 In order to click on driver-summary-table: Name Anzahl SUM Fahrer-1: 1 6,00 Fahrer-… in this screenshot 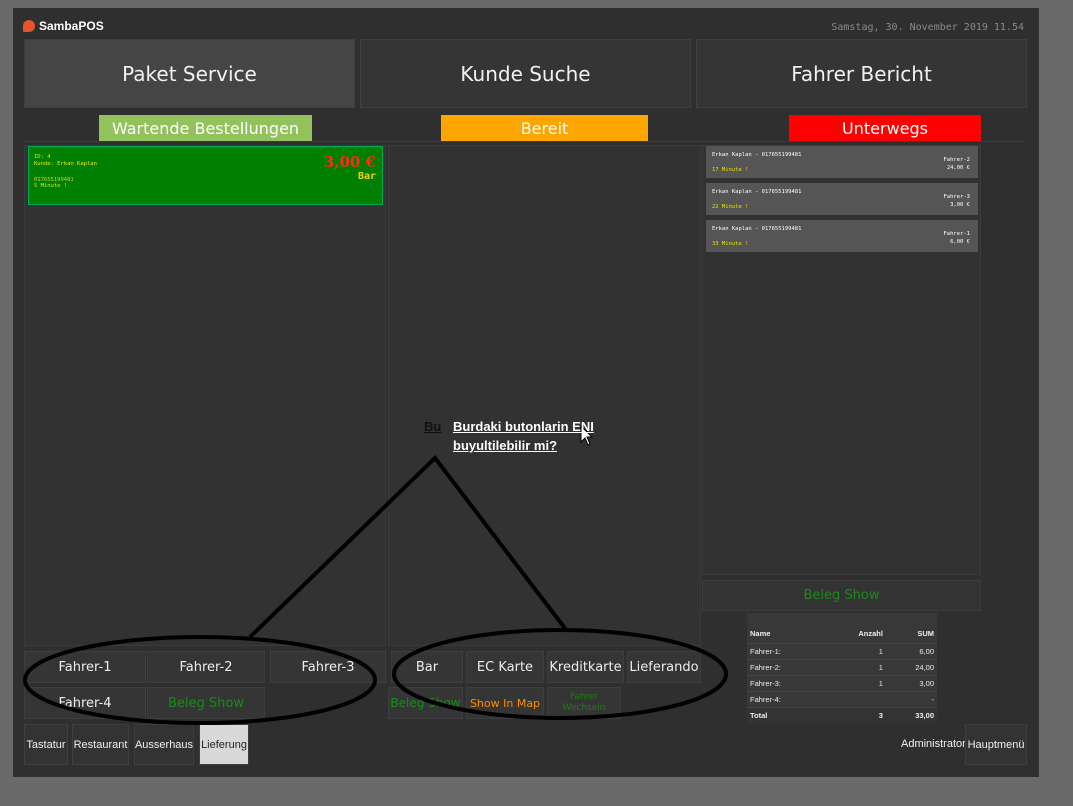, I will do `click(842, 668)`.